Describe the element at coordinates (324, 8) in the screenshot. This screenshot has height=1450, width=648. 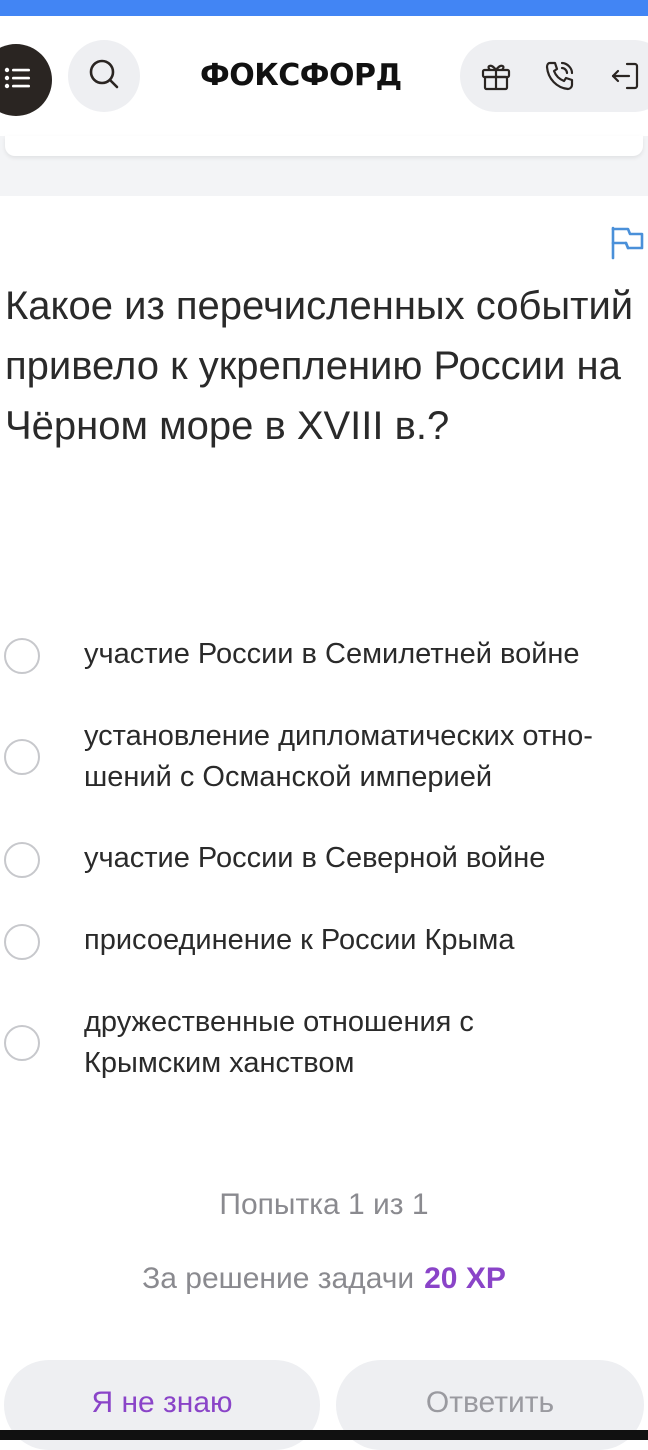
I see `status-bar` at that location.